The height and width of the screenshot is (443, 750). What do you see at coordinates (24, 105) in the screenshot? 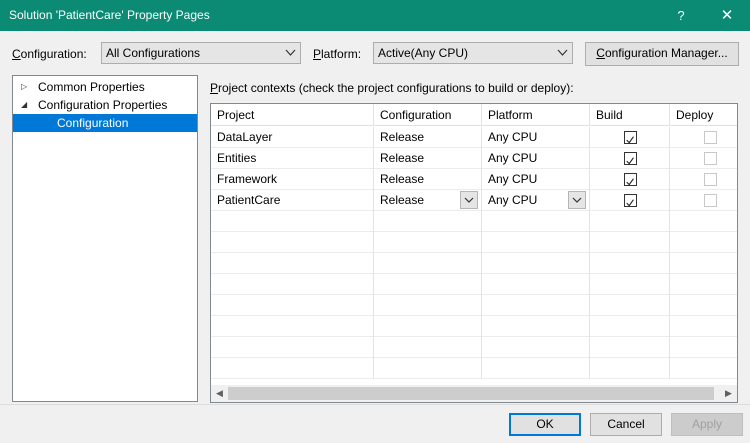
I see `collapse-arrow-icon: ◢` at bounding box center [24, 105].